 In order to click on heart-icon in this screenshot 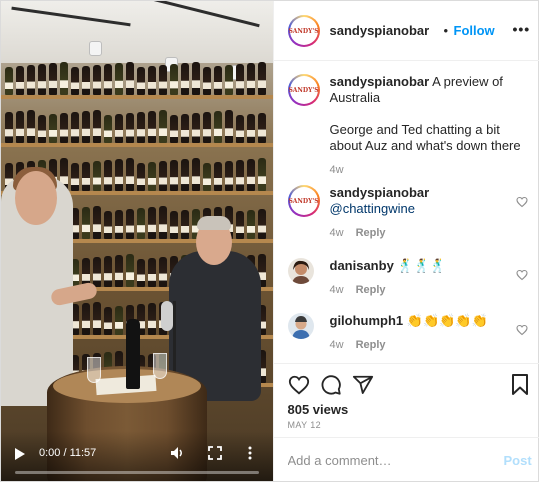, I will do `click(299, 387)`.